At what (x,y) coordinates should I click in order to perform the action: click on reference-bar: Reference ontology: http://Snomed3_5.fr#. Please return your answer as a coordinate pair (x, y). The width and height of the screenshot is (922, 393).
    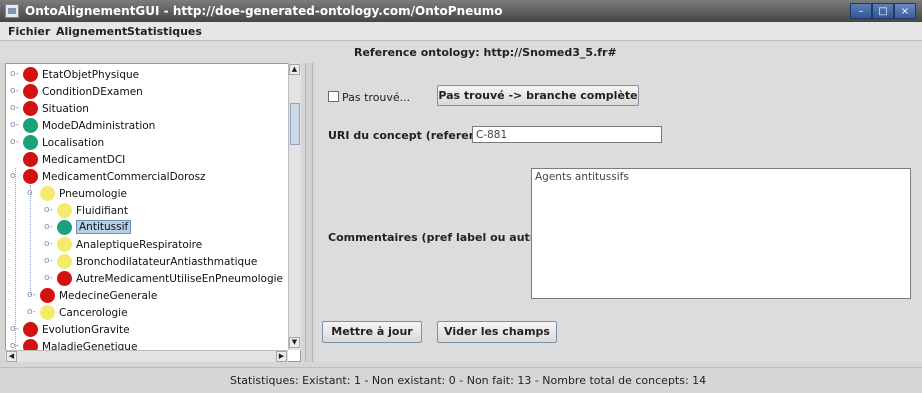
    Looking at the image, I should click on (461, 52).